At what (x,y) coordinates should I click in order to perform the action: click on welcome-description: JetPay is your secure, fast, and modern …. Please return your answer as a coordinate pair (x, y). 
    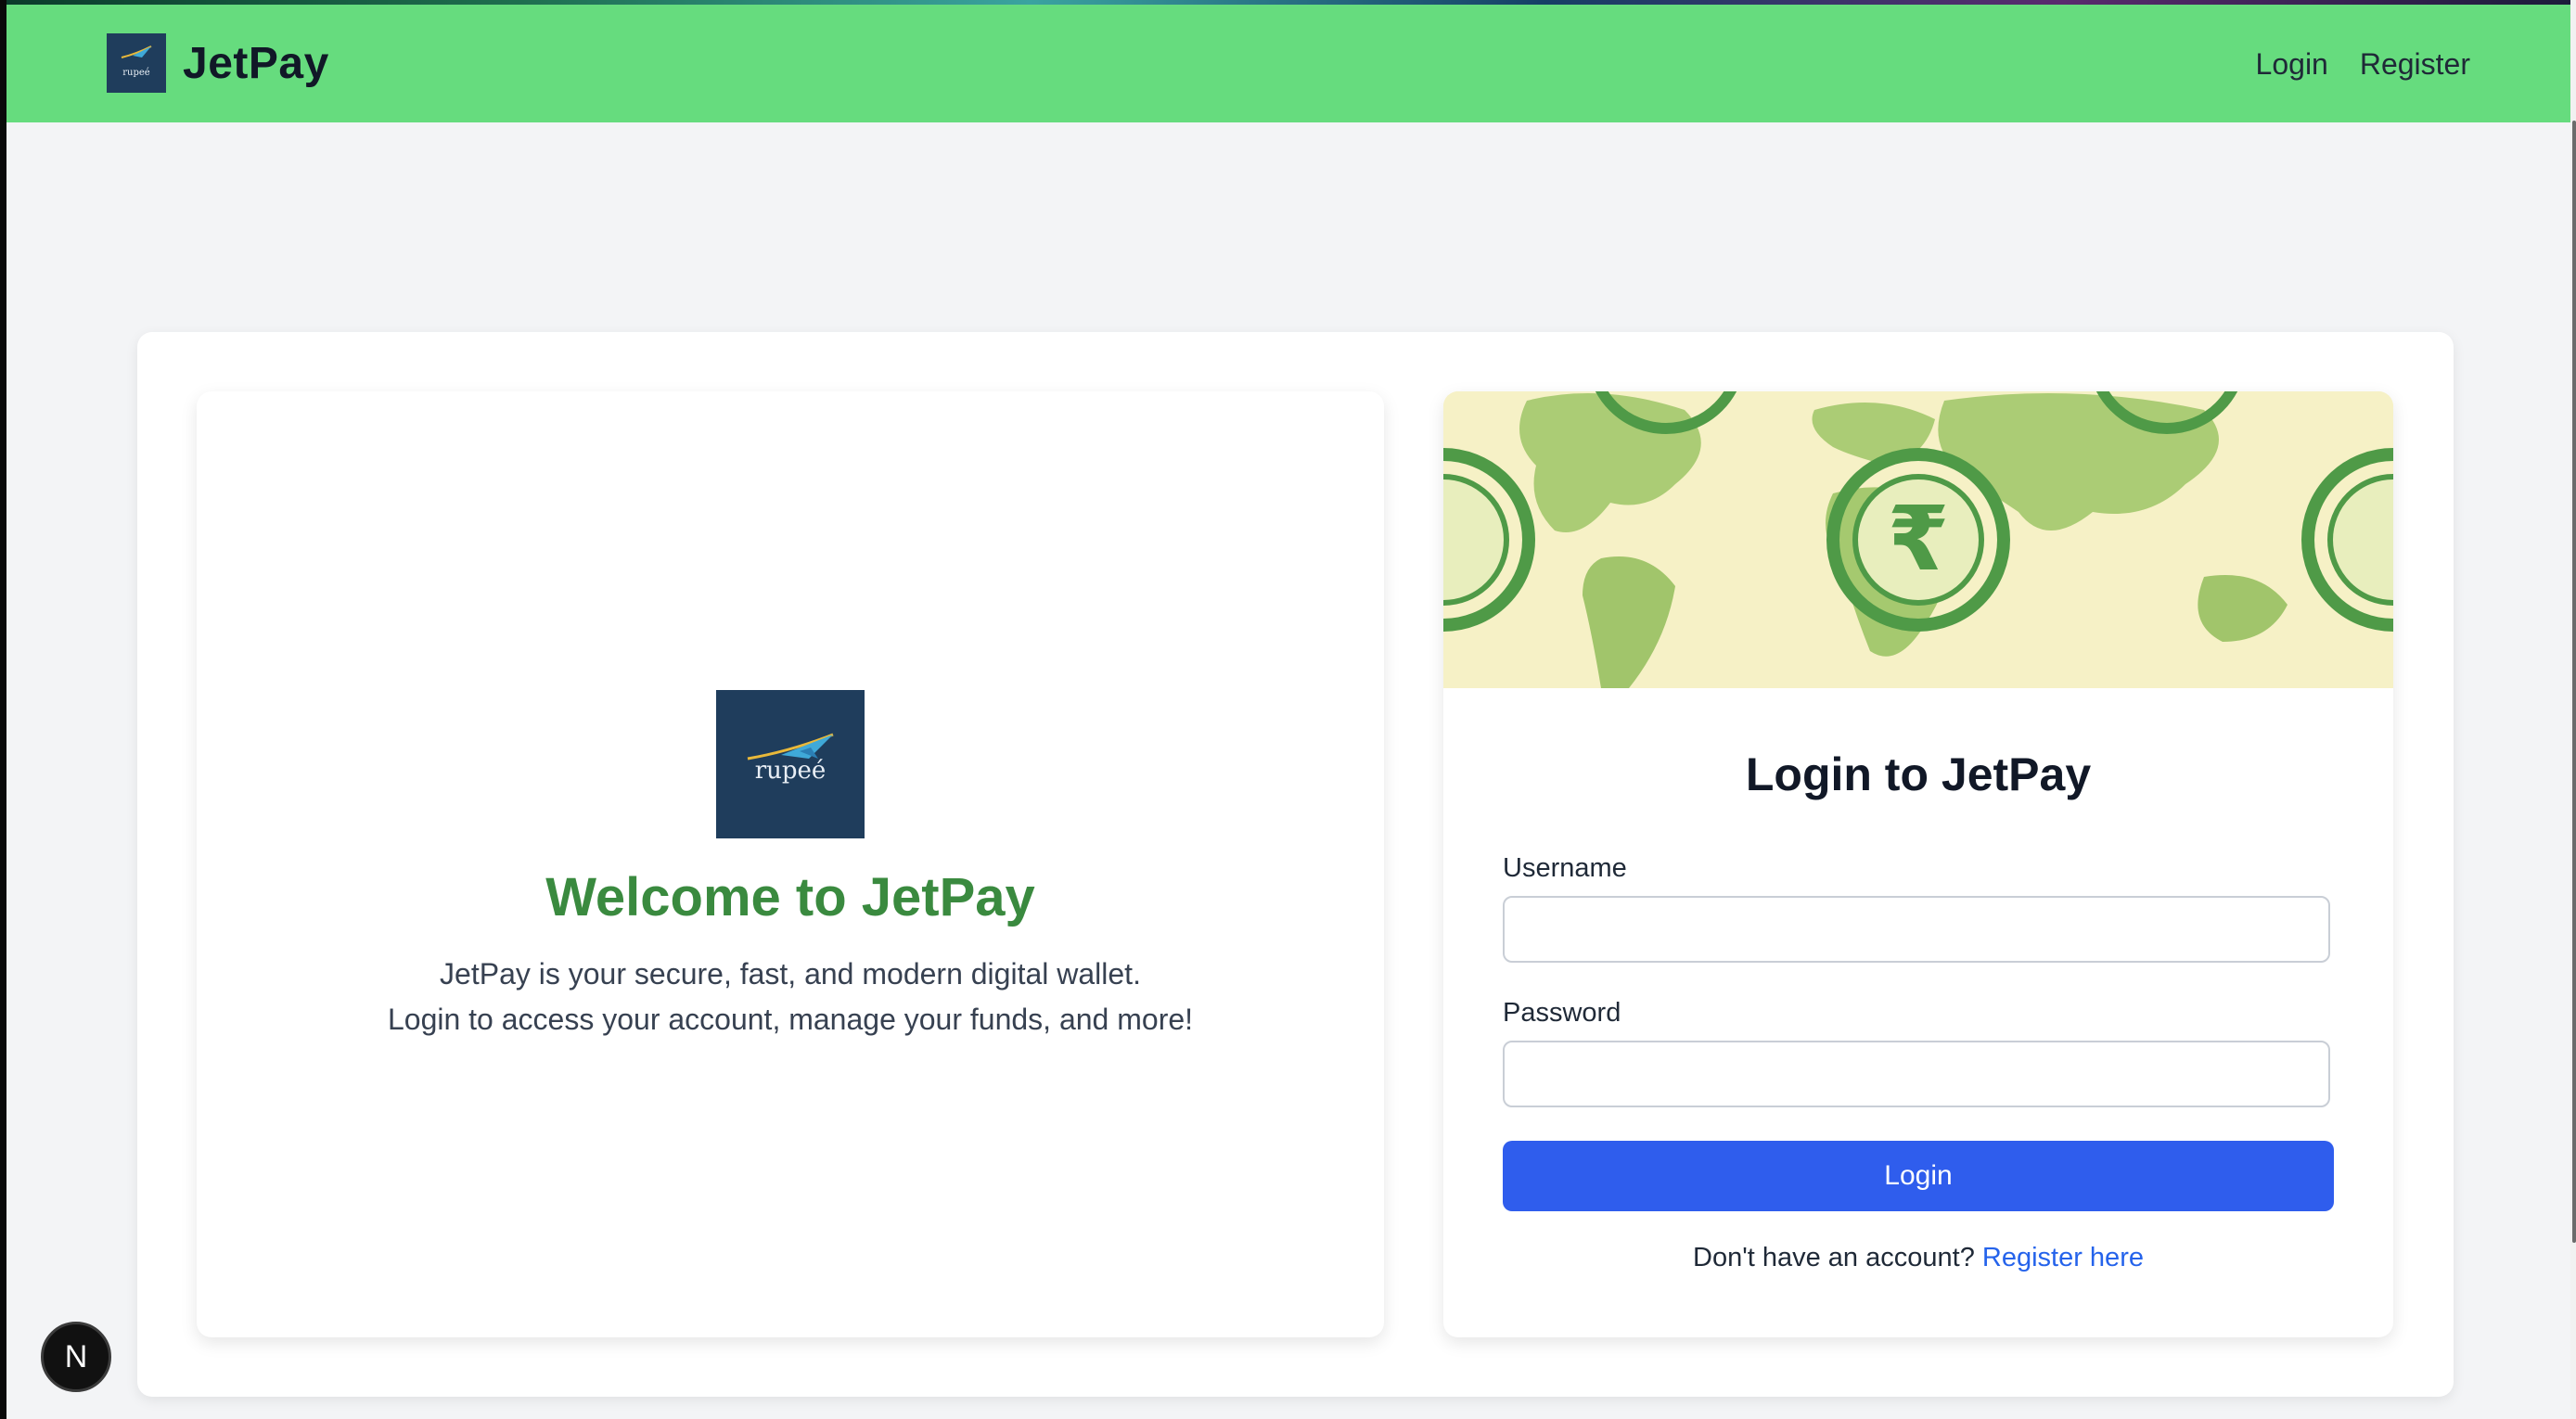
    Looking at the image, I should click on (790, 997).